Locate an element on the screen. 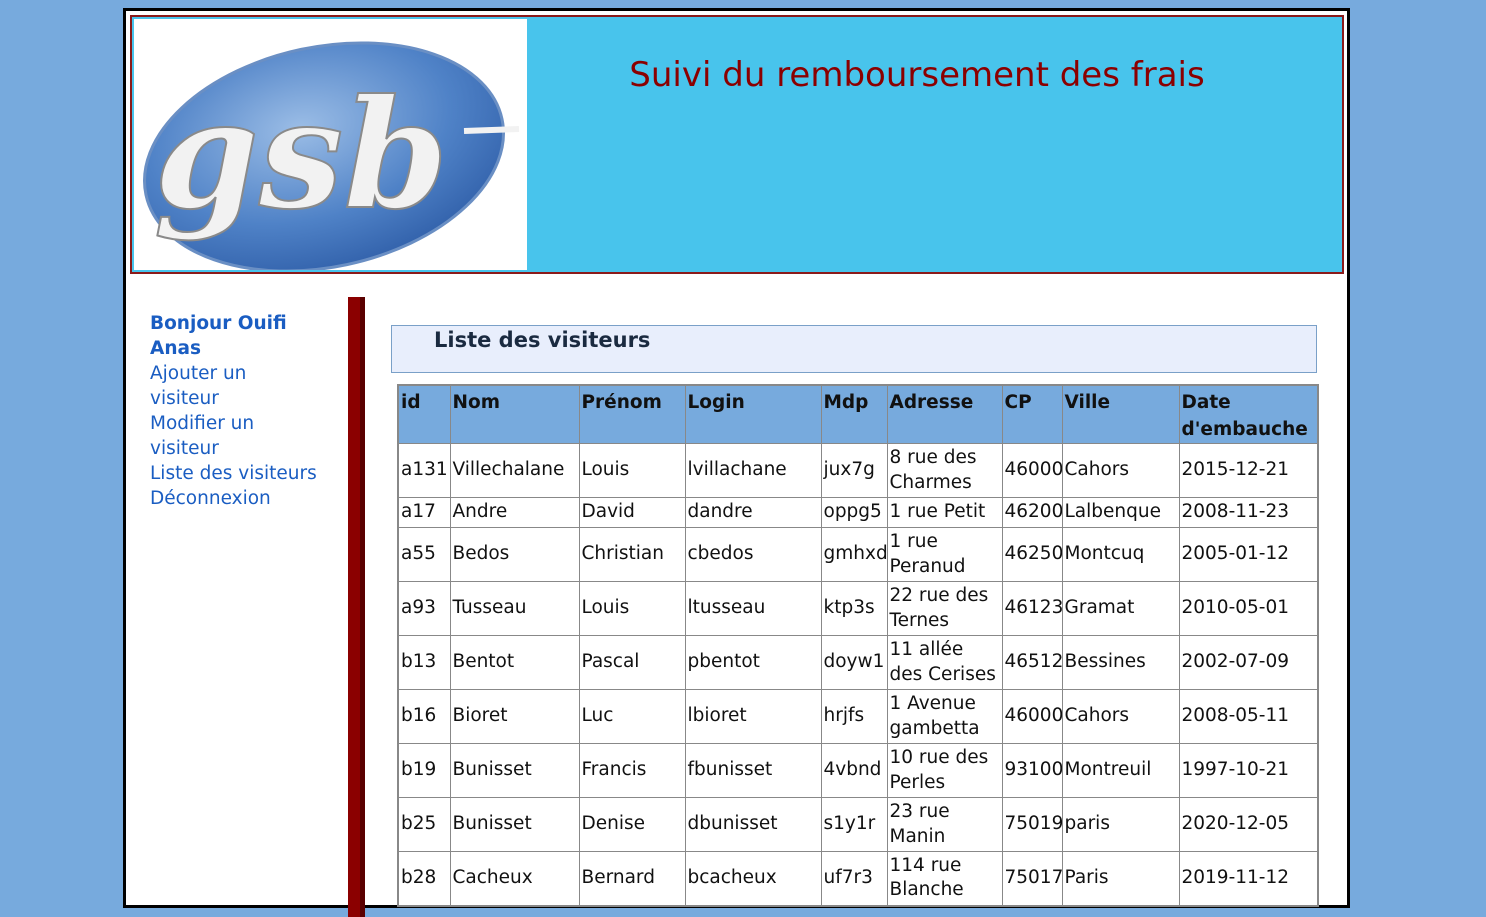  table-cell: jux7g is located at coordinates (854, 470).